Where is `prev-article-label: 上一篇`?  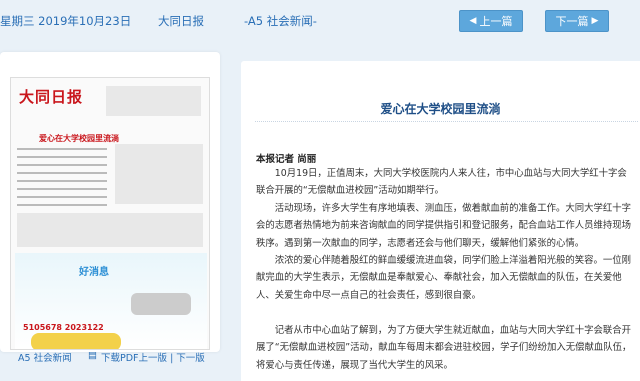
prev-article-label: 上一篇 is located at coordinates (496, 21).